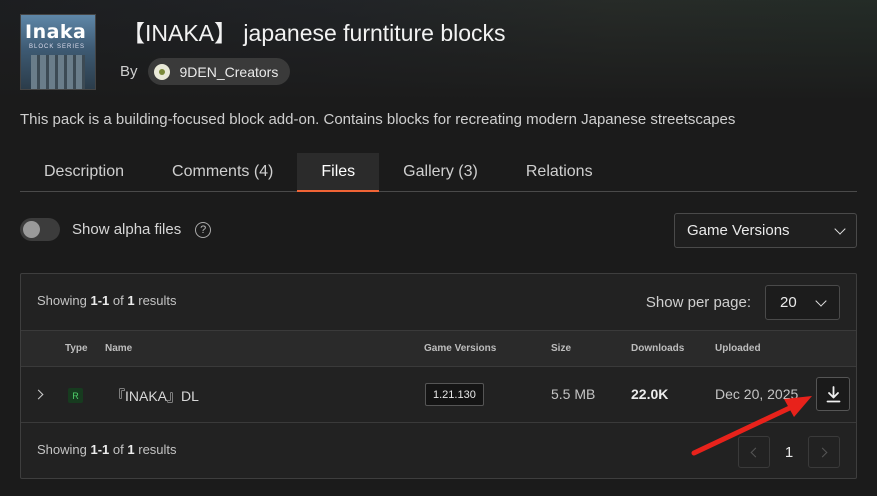  I want to click on per-page-select: 20, so click(802, 302).